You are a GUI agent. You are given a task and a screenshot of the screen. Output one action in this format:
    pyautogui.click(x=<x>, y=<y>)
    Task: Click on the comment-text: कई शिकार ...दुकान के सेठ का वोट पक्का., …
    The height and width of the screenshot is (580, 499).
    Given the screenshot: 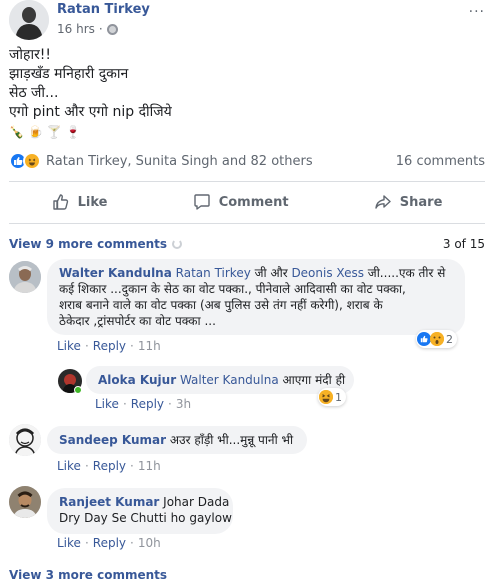 What is the action you would take?
    pyautogui.click(x=232, y=289)
    